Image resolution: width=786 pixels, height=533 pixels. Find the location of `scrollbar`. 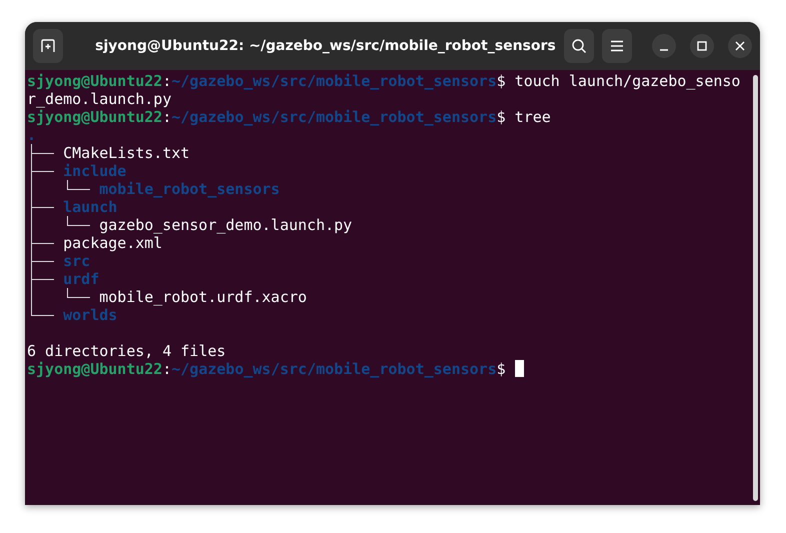

scrollbar is located at coordinates (755, 288).